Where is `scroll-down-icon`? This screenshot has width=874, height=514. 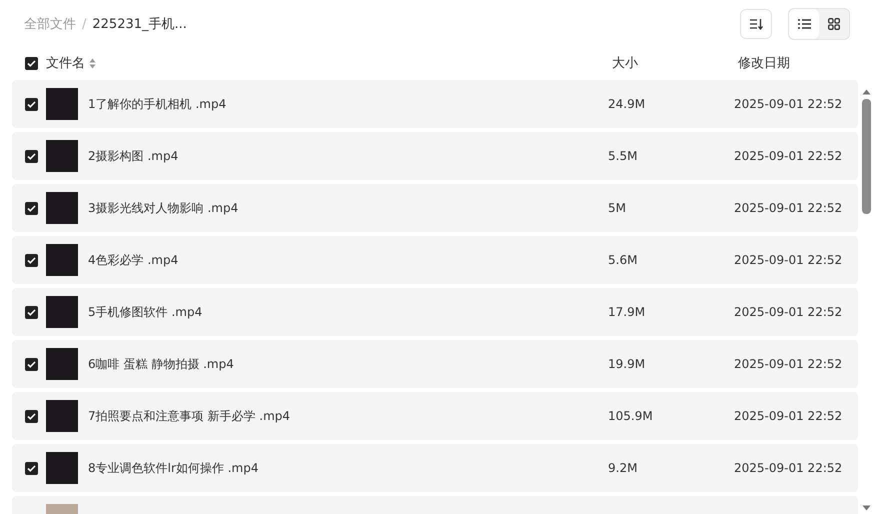
scroll-down-icon is located at coordinates (866, 508).